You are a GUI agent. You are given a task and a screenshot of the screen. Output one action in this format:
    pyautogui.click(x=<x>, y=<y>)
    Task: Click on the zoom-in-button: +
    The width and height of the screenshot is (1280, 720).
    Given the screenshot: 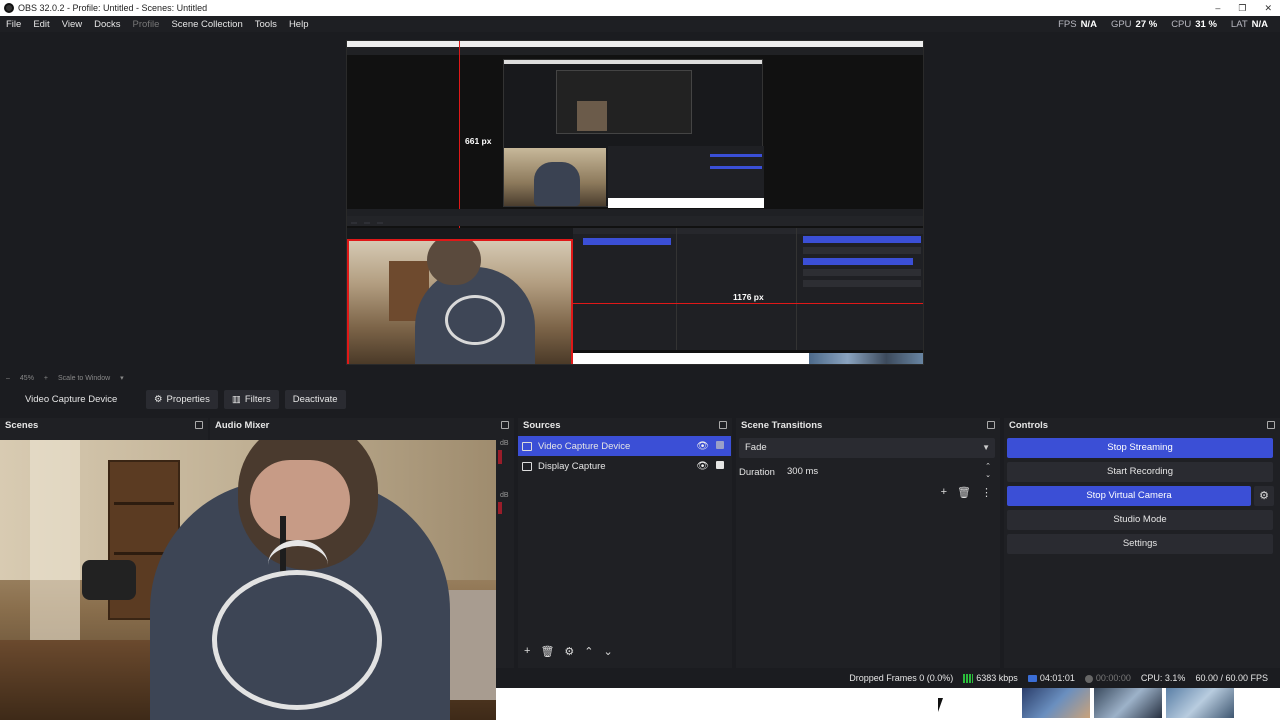 What is the action you would take?
    pyautogui.click(x=46, y=378)
    